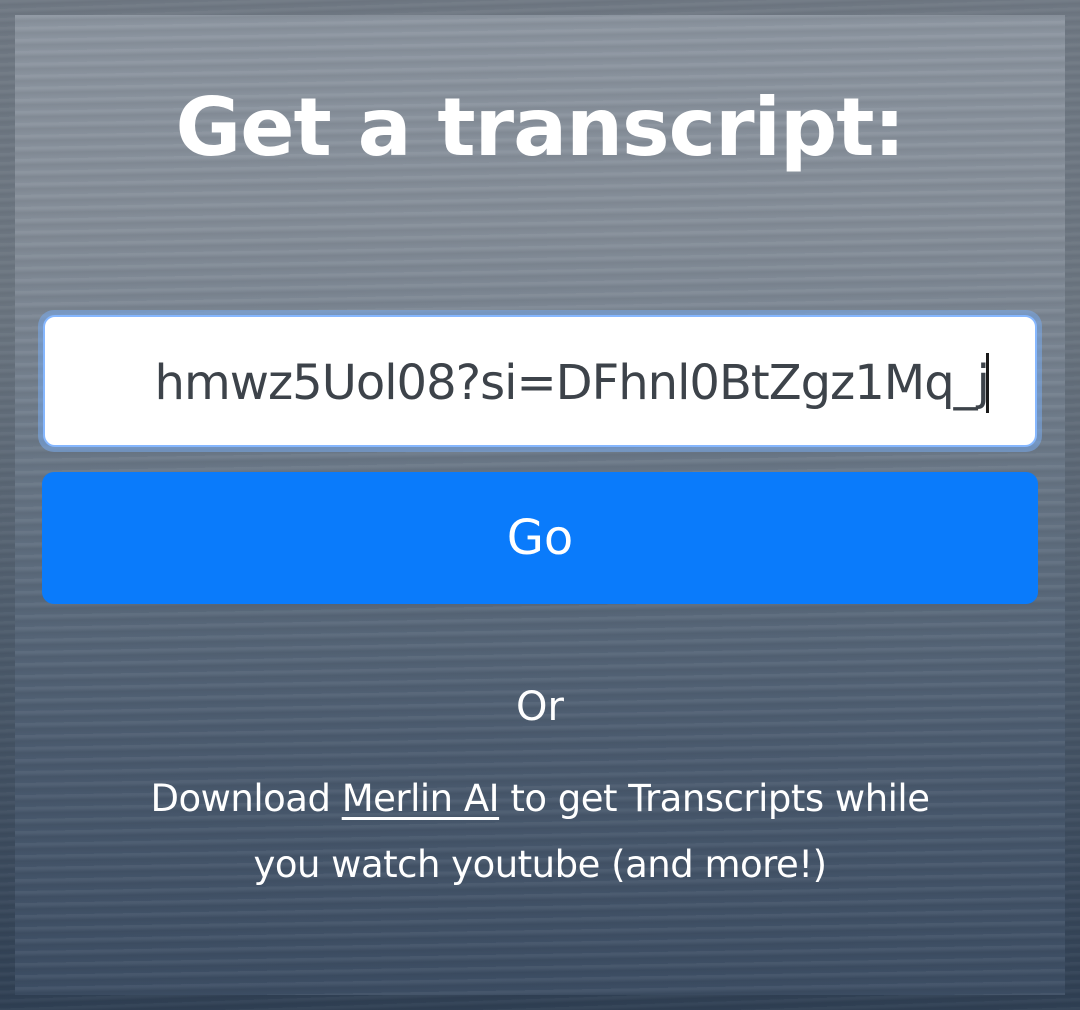 Image resolution: width=1080 pixels, height=1010 pixels. What do you see at coordinates (987, 383) in the screenshot?
I see `text-caret` at bounding box center [987, 383].